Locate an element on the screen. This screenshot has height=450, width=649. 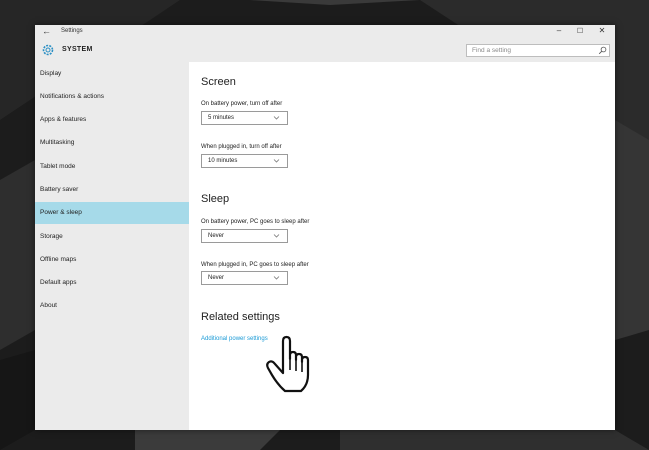
sleep-plugged-label: When plugged in, PC goes to sleep after is located at coordinates (255, 265).